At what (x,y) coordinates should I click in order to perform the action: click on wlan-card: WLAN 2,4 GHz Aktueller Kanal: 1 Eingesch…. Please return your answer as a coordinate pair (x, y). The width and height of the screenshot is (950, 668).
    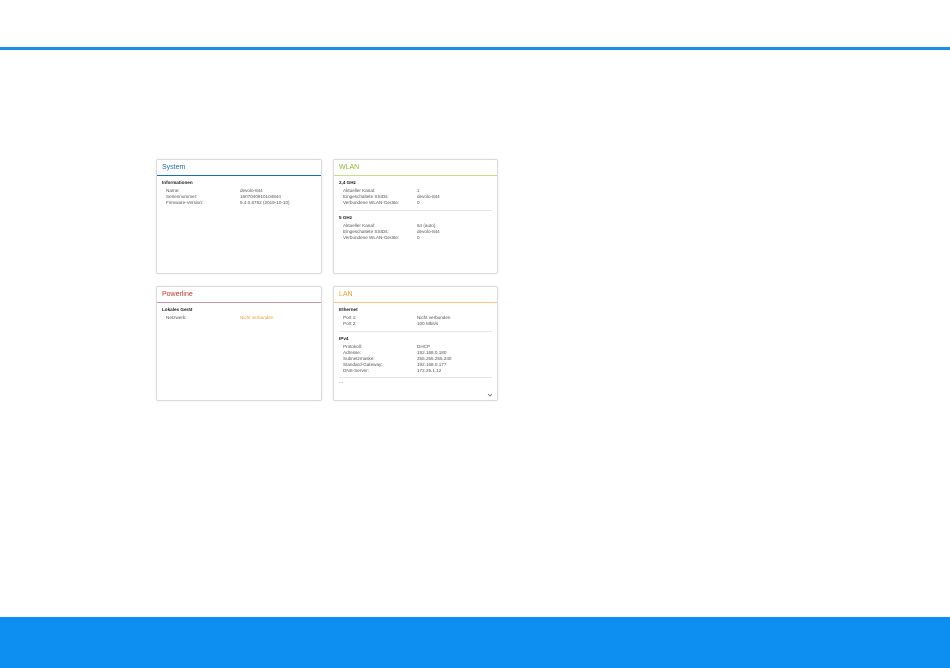
    Looking at the image, I should click on (415, 216).